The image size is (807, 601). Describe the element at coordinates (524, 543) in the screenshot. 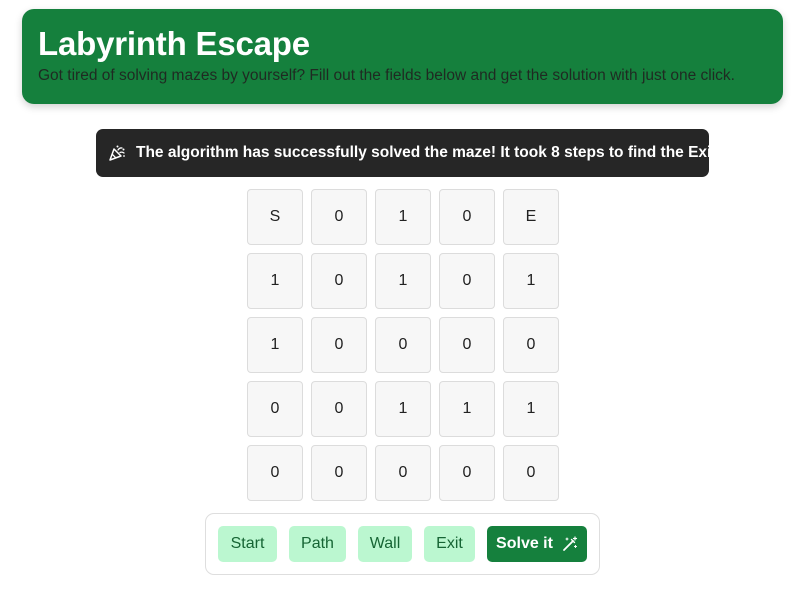

I see `solve-button-label: Solve it` at that location.